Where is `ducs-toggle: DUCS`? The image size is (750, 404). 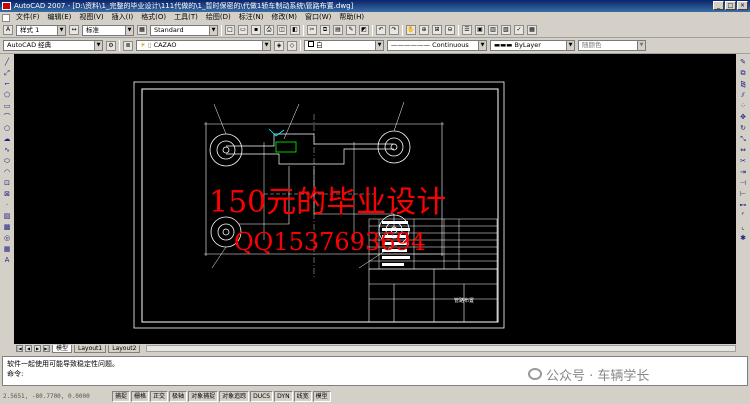 ducs-toggle: DUCS is located at coordinates (262, 396).